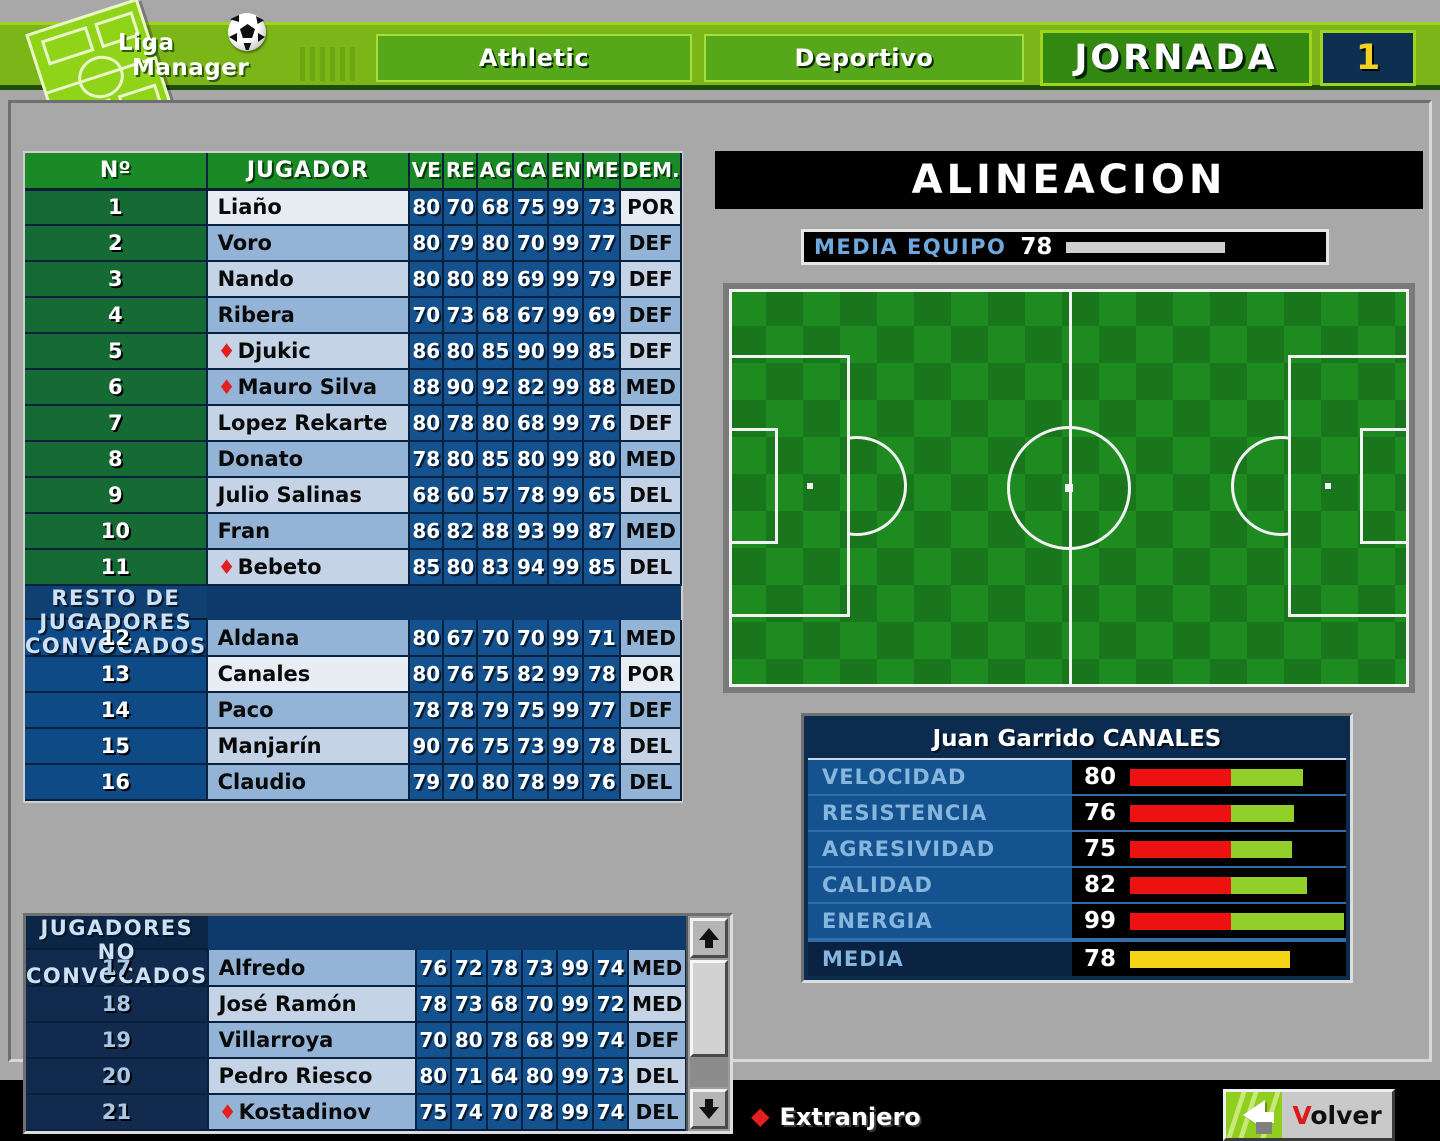 Image resolution: width=1440 pixels, height=1141 pixels. Describe the element at coordinates (308, 531) in the screenshot. I see `player-name: Fran` at that location.